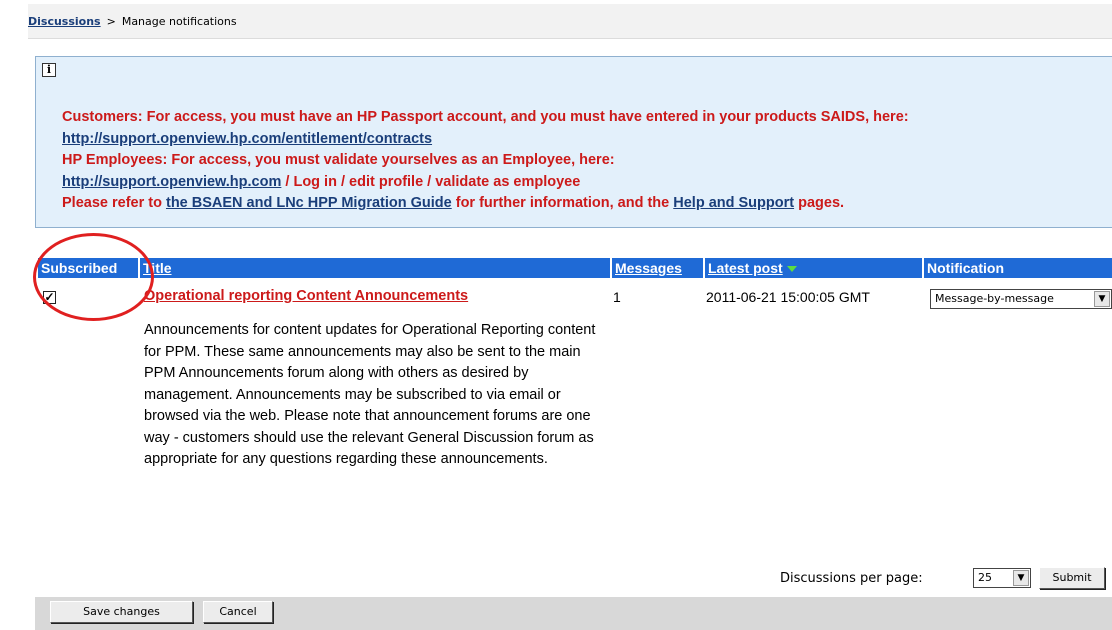 The image size is (1112, 630). Describe the element at coordinates (238, 612) in the screenshot. I see `cancel-button: Cancel` at that location.